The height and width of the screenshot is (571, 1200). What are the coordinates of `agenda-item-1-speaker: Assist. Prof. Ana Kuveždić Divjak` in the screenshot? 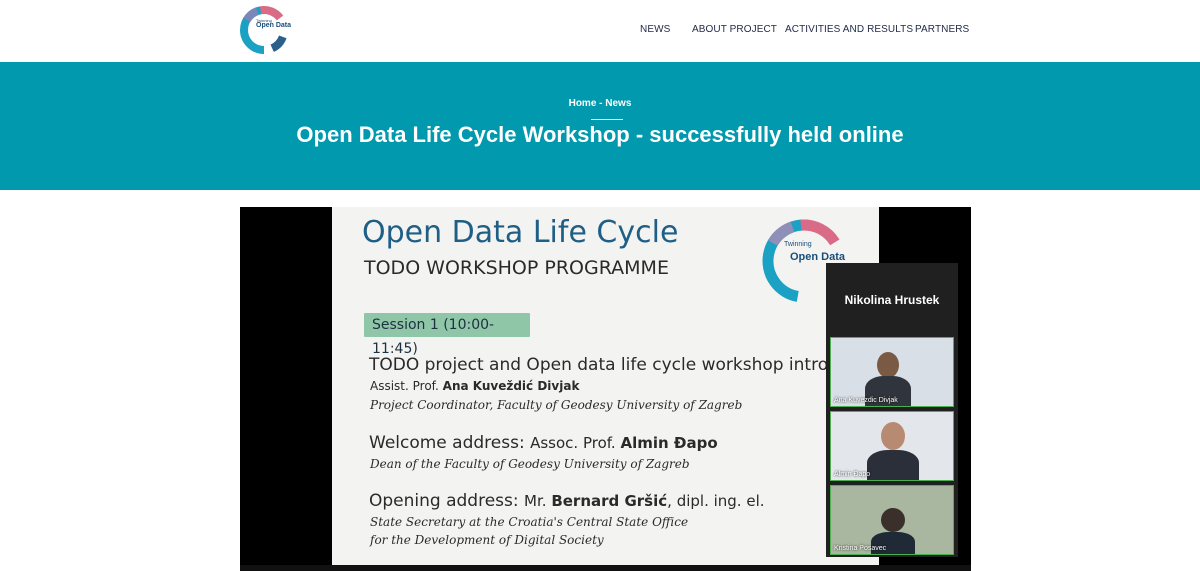 It's located at (475, 386).